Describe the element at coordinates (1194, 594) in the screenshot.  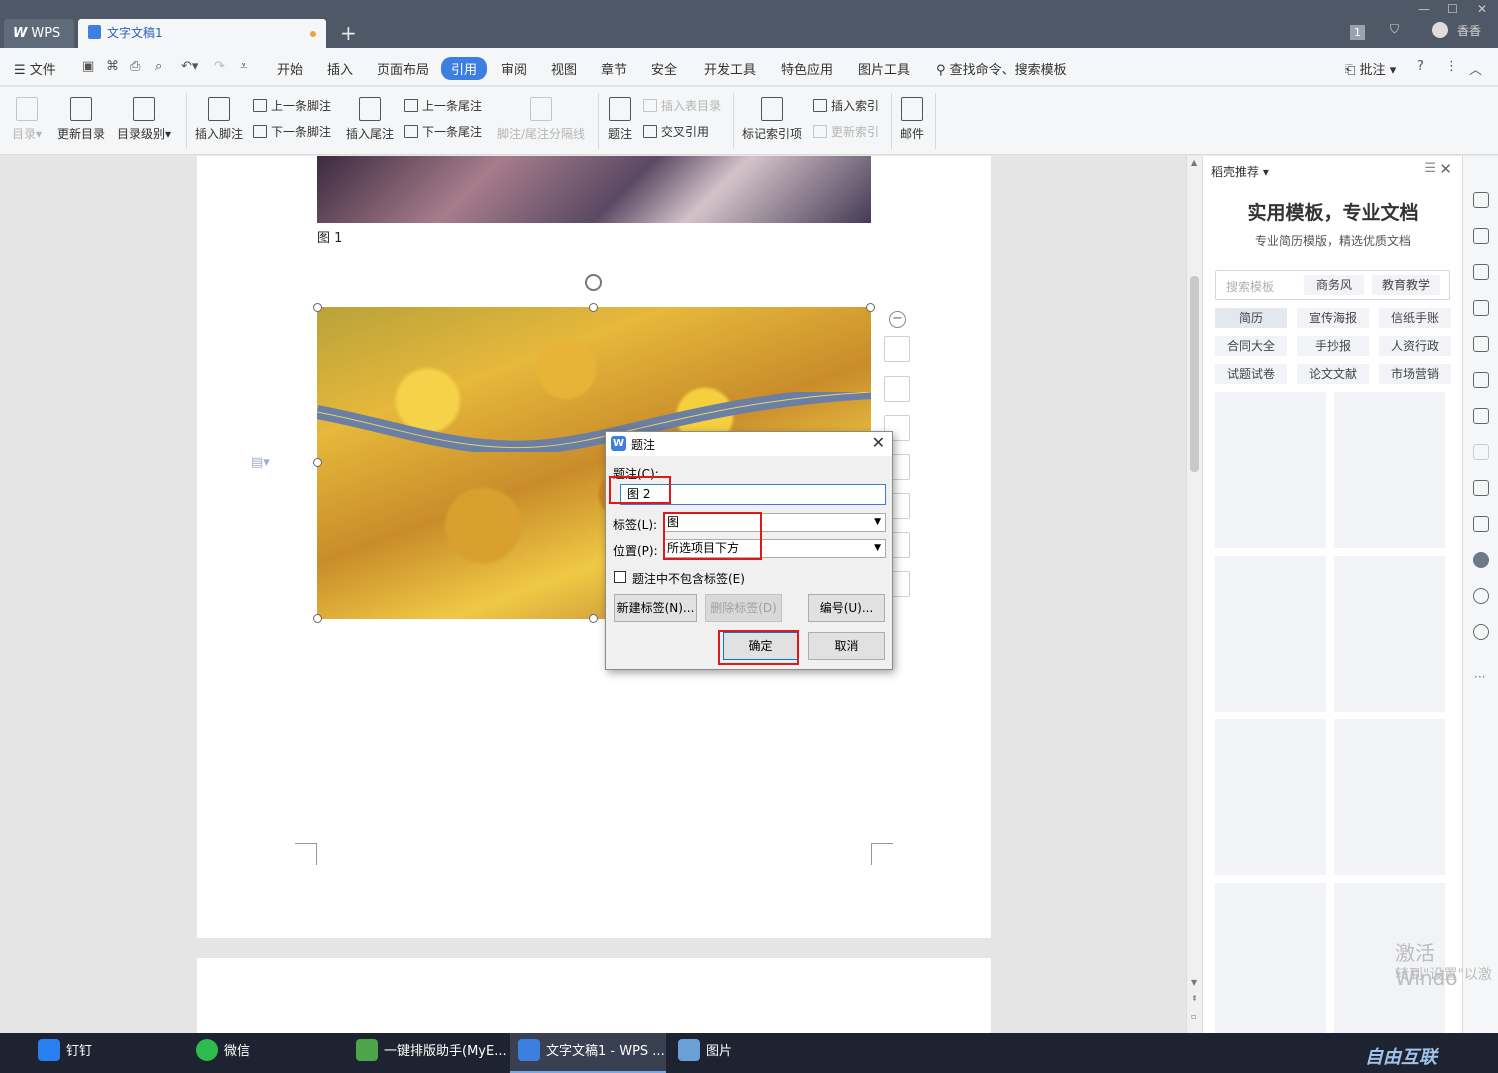
I see `vertical-scrollbar: ▲ ▼ ⇞ ▫` at that location.